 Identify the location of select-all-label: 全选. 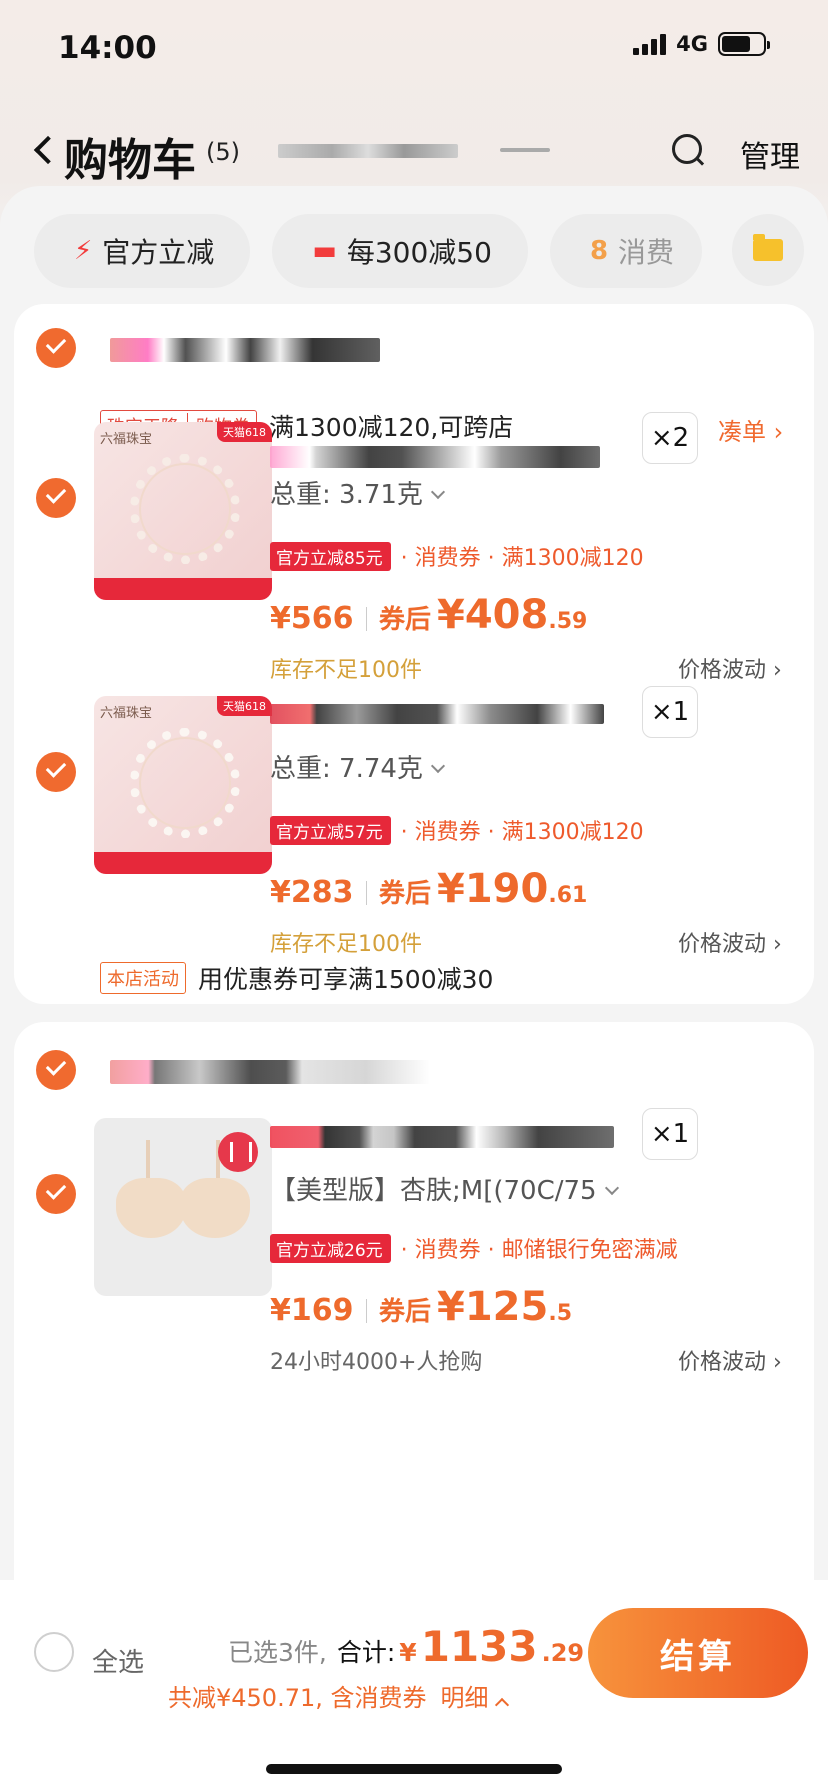
(118, 1660).